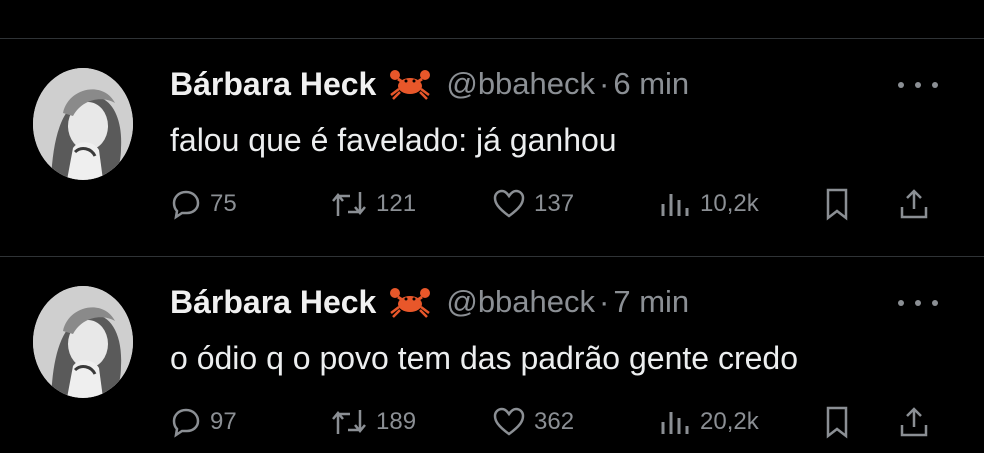 The width and height of the screenshot is (984, 453). I want to click on retweet-button: 189, so click(373, 422).